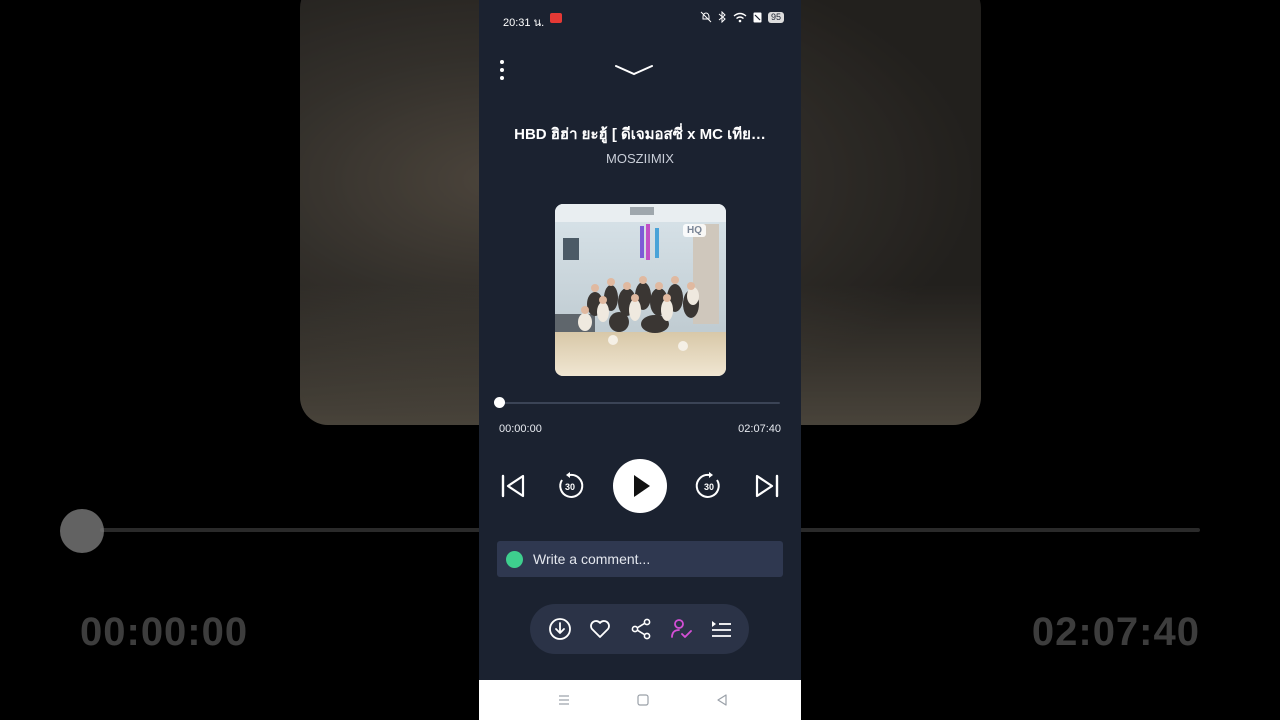 This screenshot has width=1280, height=720. I want to click on seek-bar, so click(637, 402).